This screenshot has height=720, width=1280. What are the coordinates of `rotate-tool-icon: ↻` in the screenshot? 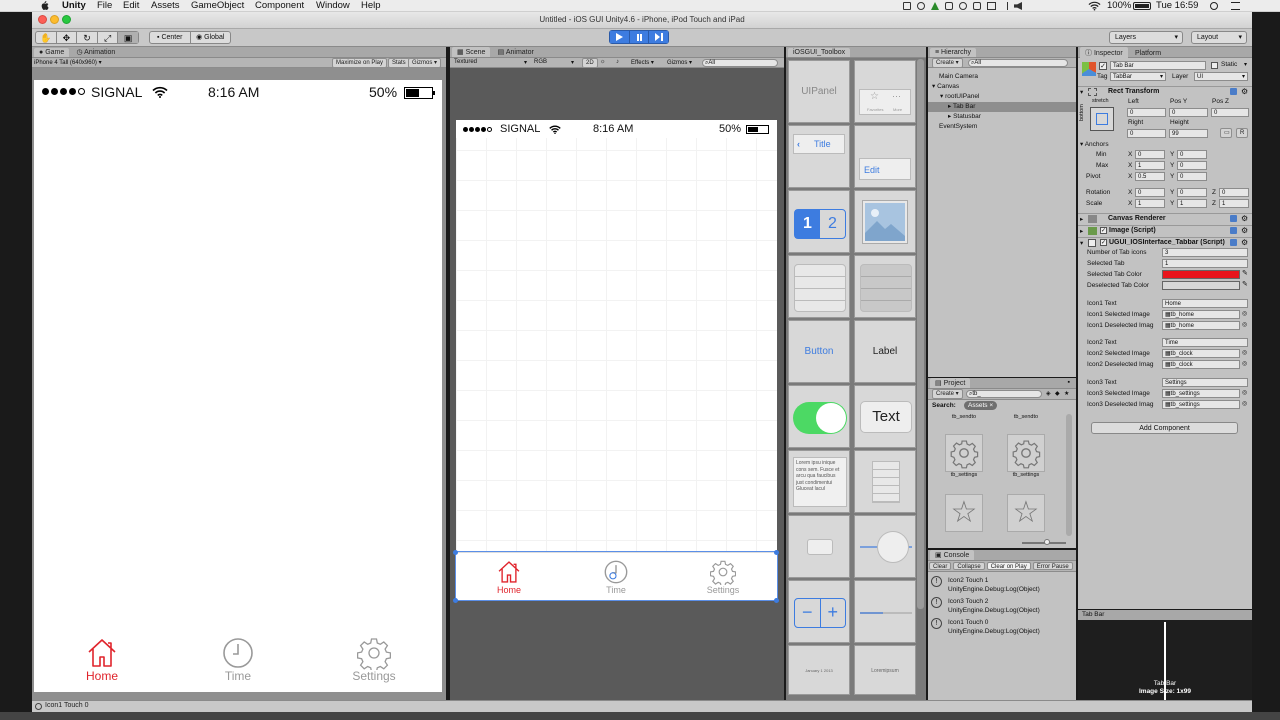 It's located at (87, 37).